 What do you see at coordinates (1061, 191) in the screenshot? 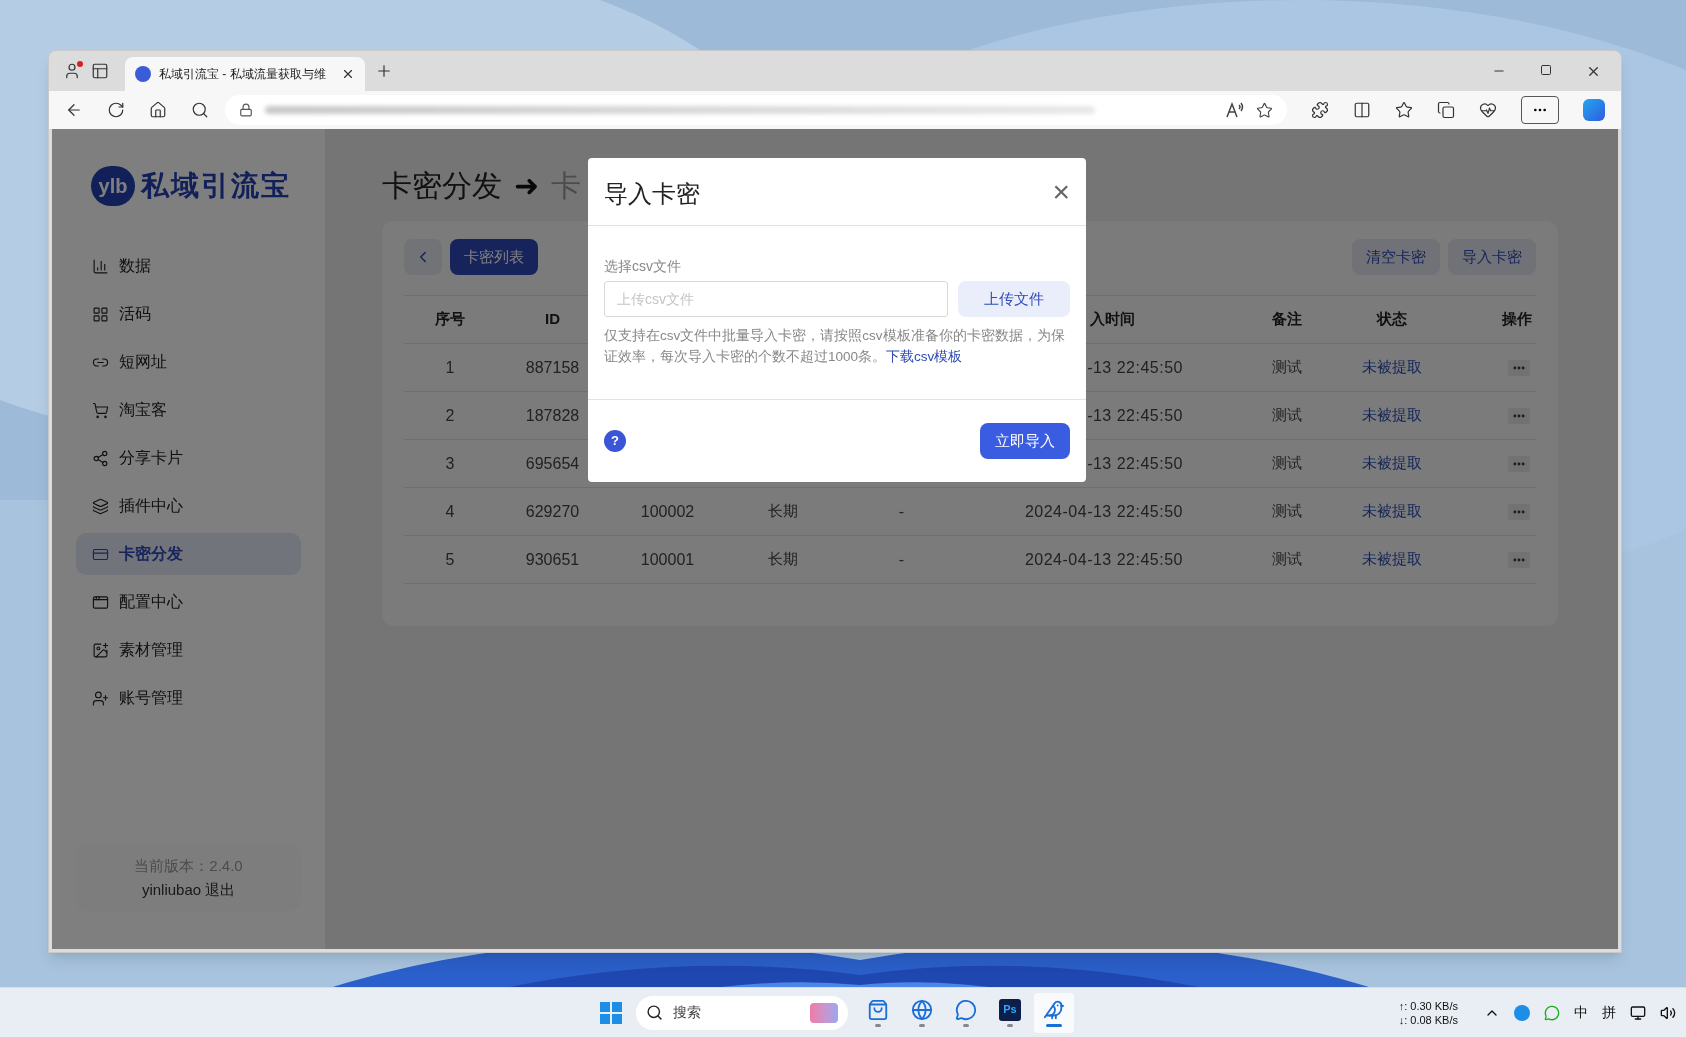
I see `close-button: ×` at bounding box center [1061, 191].